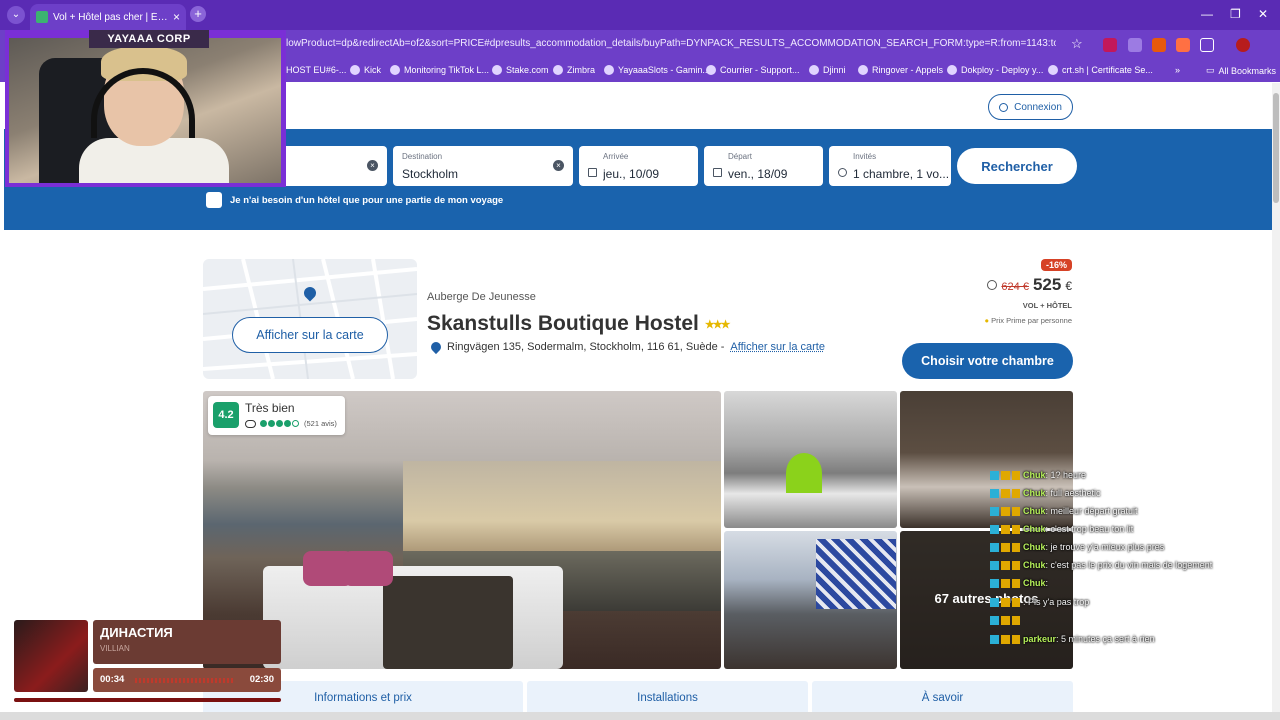 The height and width of the screenshot is (720, 1280). Describe the element at coordinates (310, 335) in the screenshot. I see `show-map-button: Afficher sur la carte` at that location.